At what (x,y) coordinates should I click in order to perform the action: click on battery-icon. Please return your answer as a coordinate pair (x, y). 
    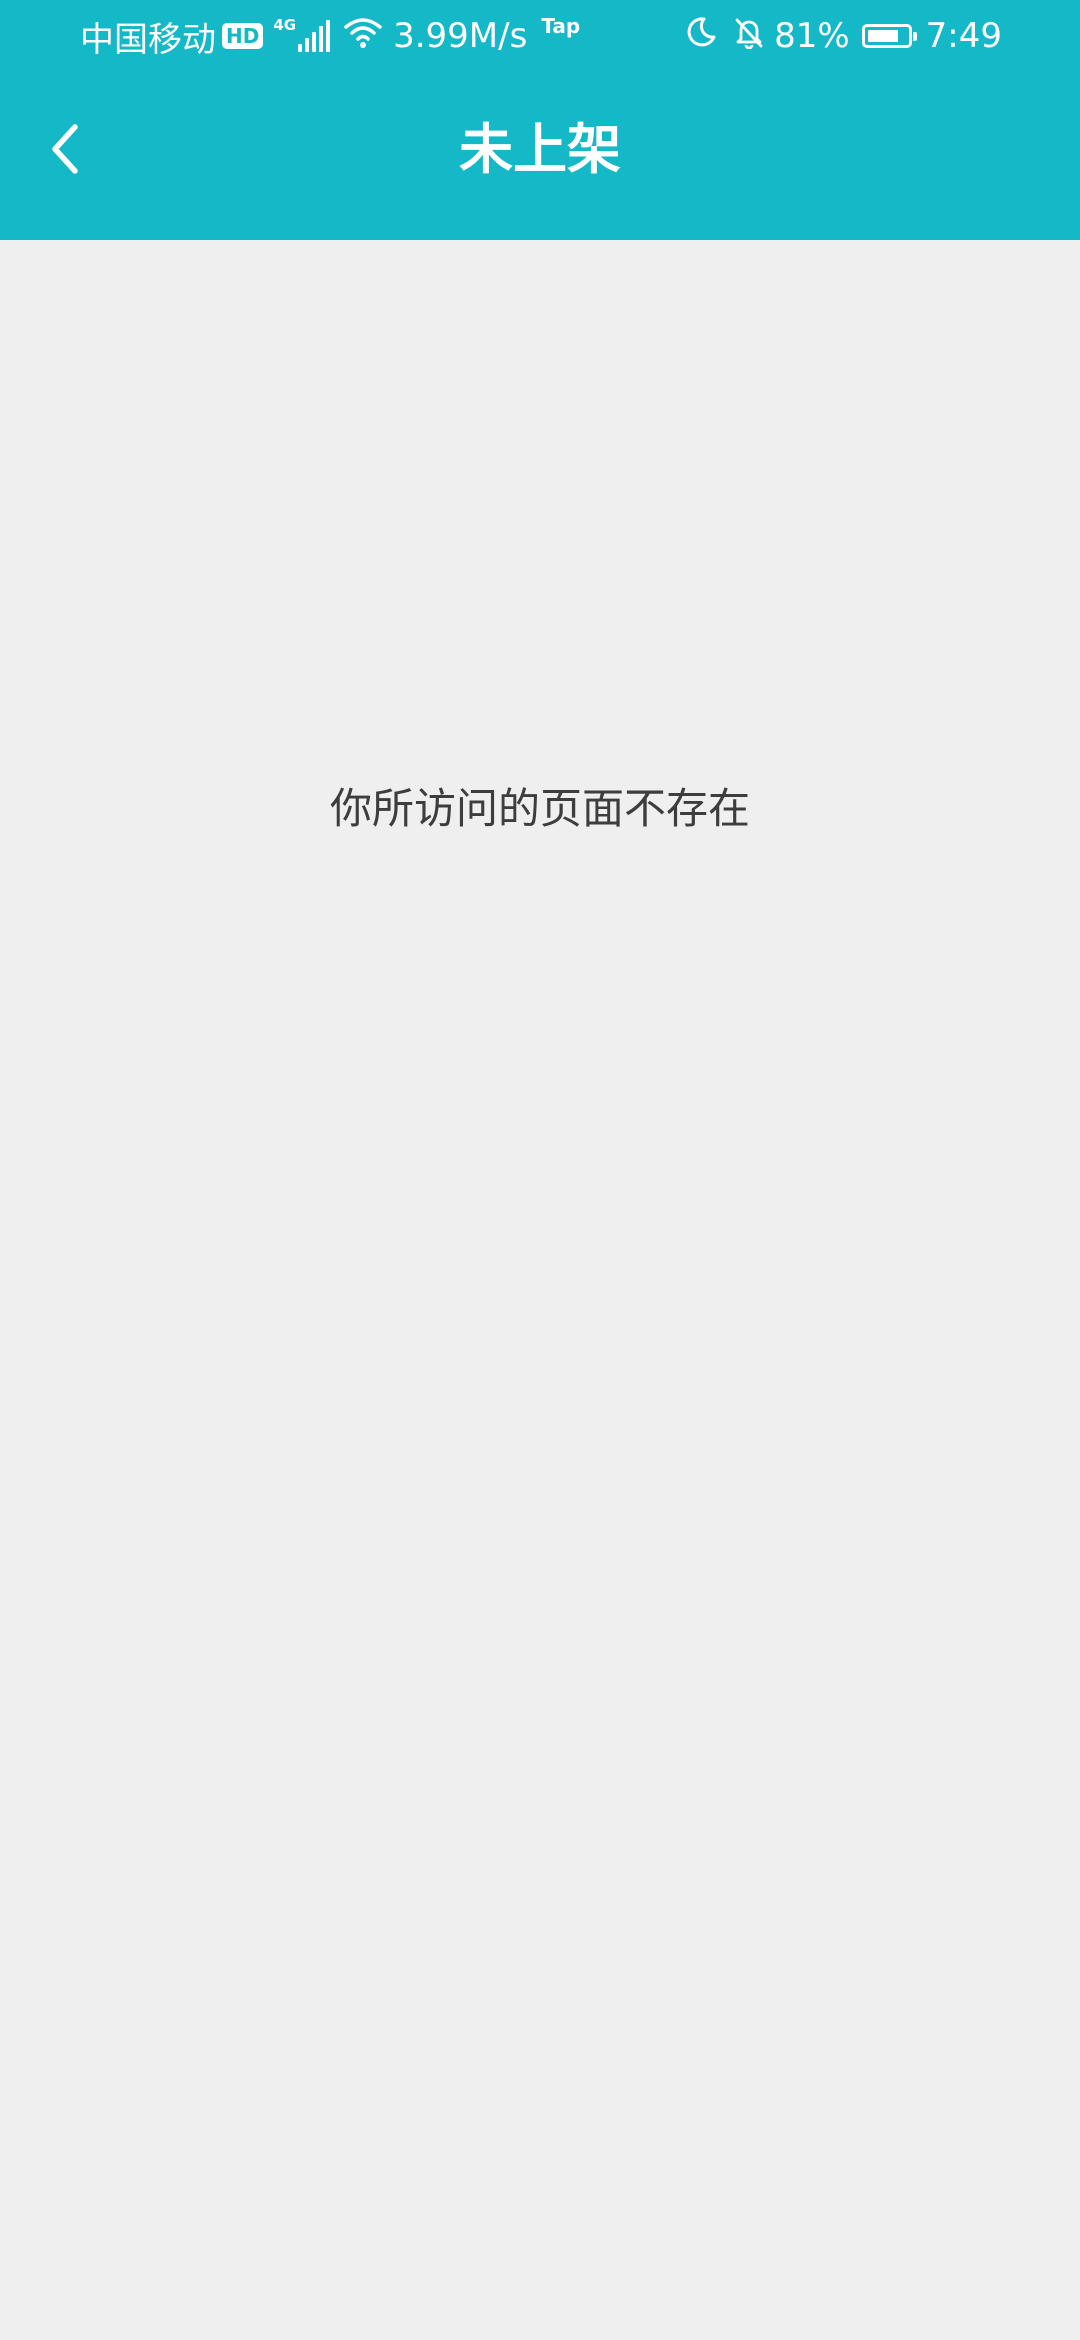
    Looking at the image, I should click on (889, 36).